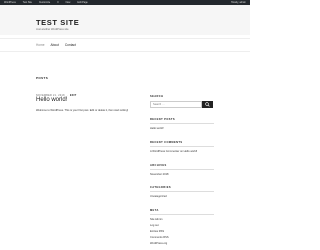  Describe the element at coordinates (40, 45) in the screenshot. I see `nav-item-home: Home` at that location.